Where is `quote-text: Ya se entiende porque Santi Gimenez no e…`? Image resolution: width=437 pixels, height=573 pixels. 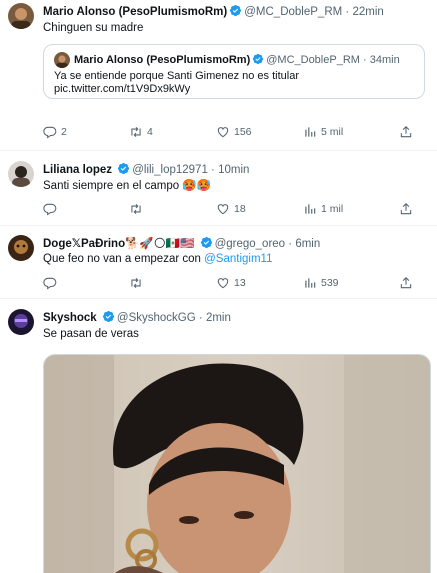
quote-text: Ya se entiende porque Santi Gimenez no e… is located at coordinates (176, 83).